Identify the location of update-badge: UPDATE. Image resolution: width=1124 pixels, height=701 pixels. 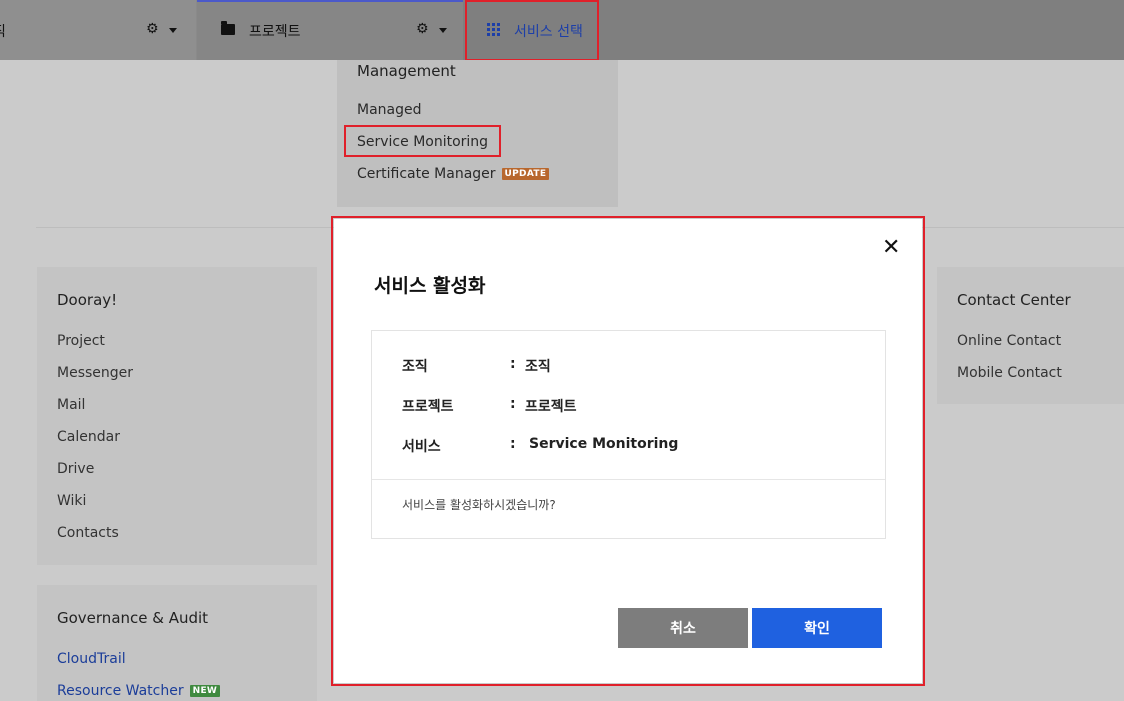
(525, 174).